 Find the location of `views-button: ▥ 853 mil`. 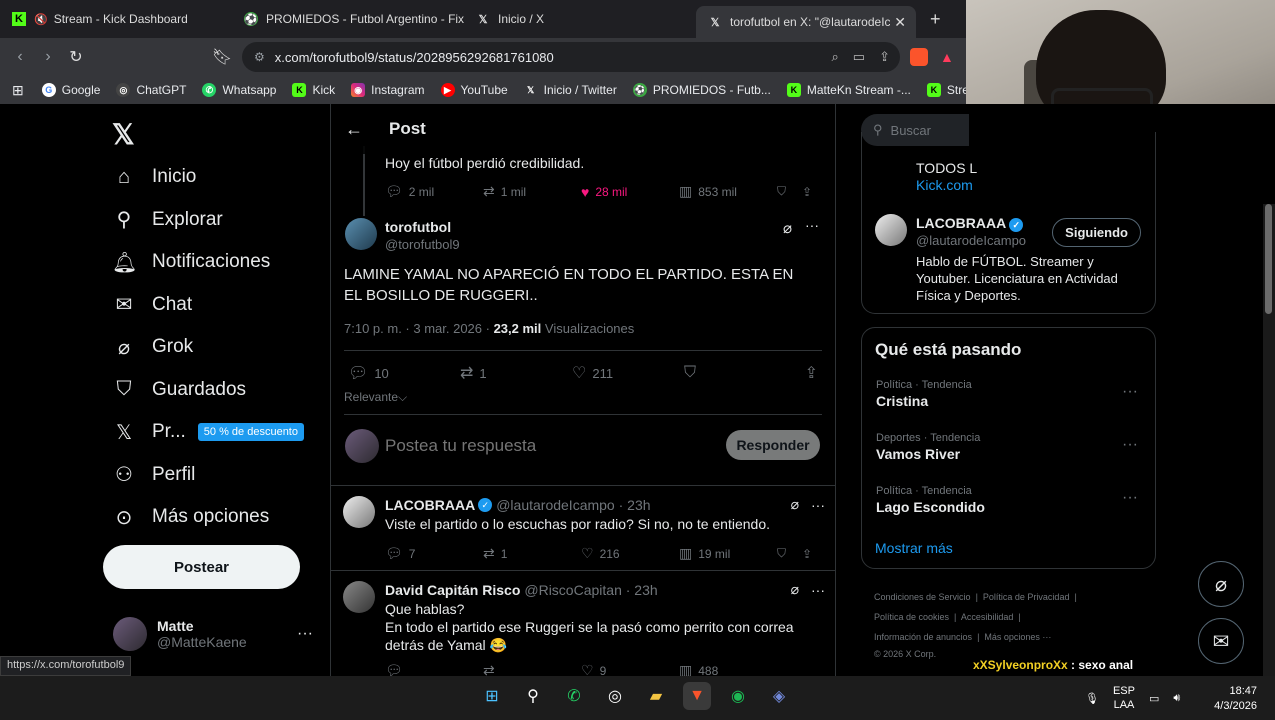

views-button: ▥ 853 mil is located at coordinates (728, 191).